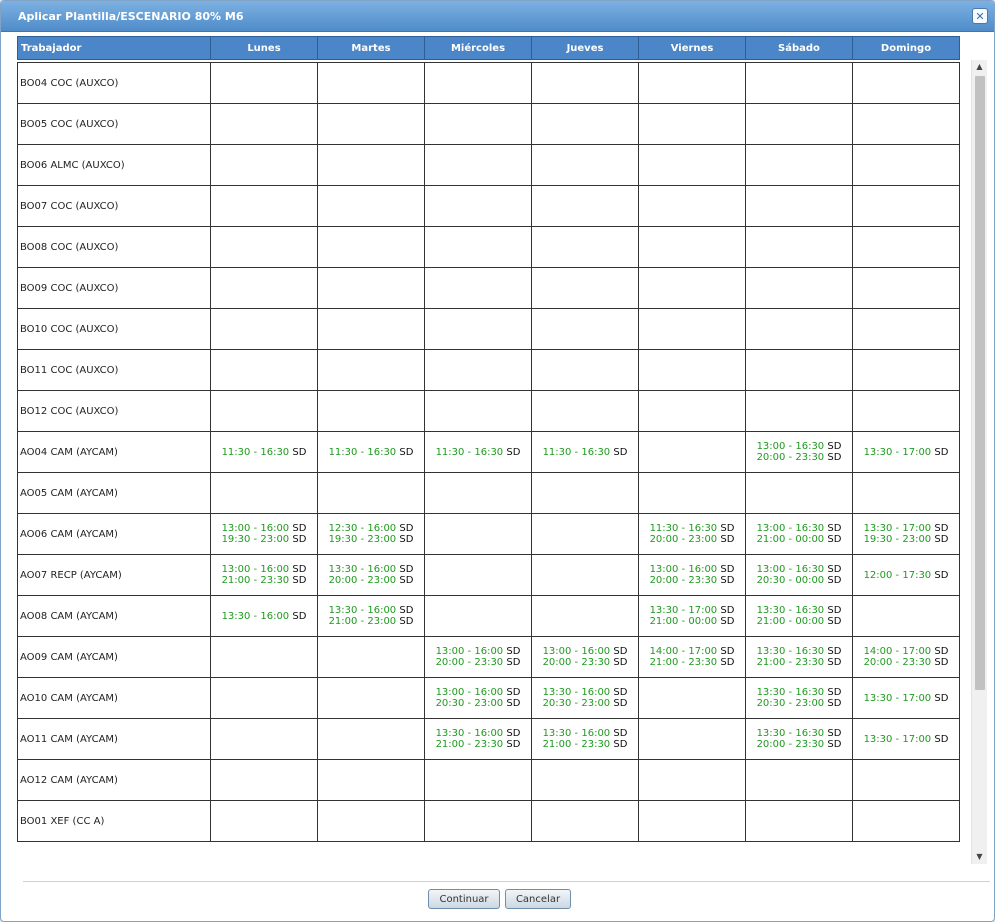  What do you see at coordinates (979, 67) in the screenshot?
I see `scroll-up-icon: ▲` at bounding box center [979, 67].